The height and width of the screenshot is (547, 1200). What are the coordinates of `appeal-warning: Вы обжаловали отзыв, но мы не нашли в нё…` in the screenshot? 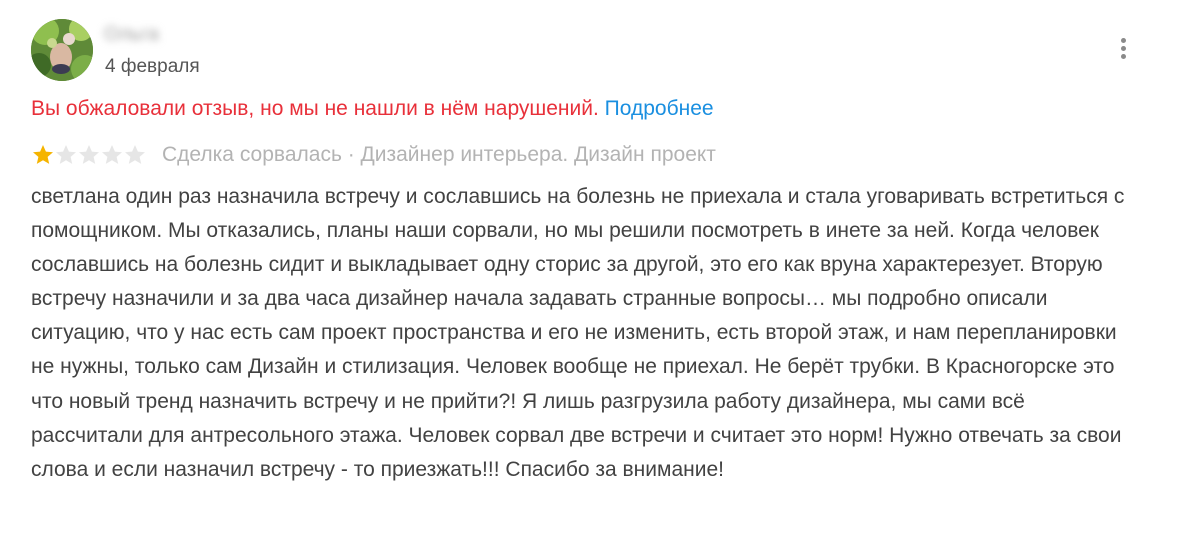 It's located at (372, 109).